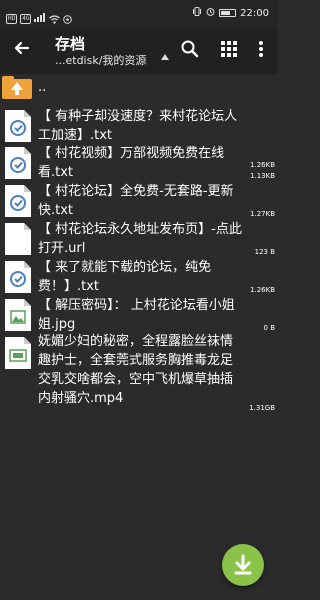 Image resolution: width=320 pixels, height=600 pixels. I want to click on network-type-indicator: 4G, so click(26, 18).